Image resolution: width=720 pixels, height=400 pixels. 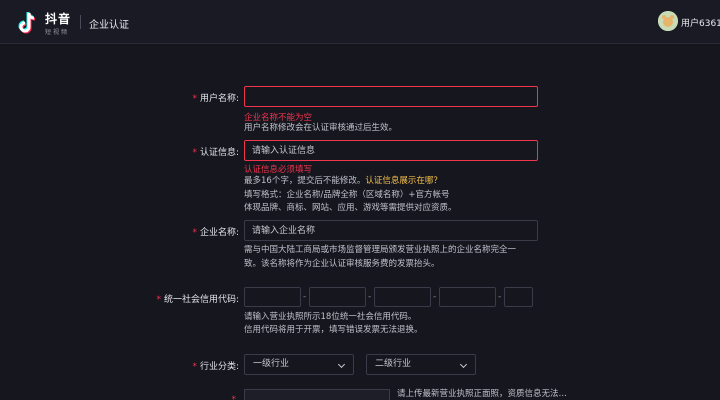 I want to click on company-name-help-2: 致。该名称将作为企业认证审核服务费的发票抬头。, so click(x=342, y=264).